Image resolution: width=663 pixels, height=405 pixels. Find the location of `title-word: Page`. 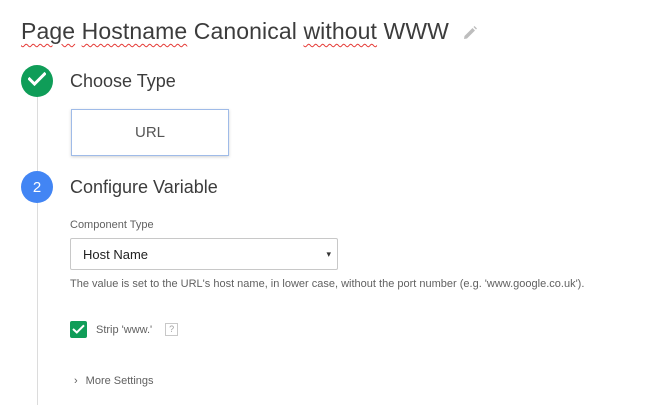

title-word: Page is located at coordinates (48, 31).